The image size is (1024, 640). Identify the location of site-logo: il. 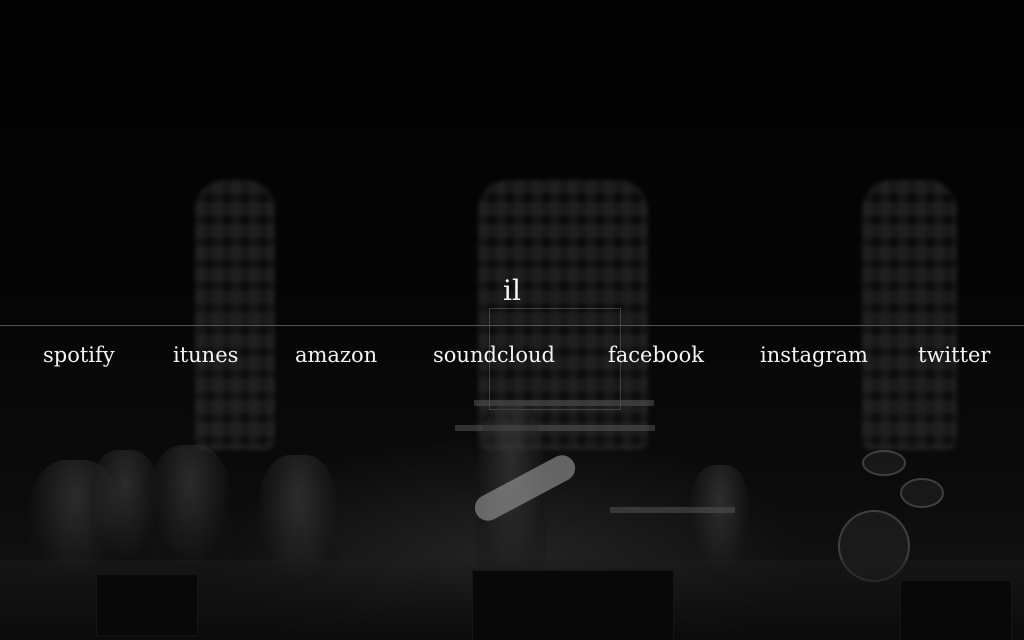
(512, 291).